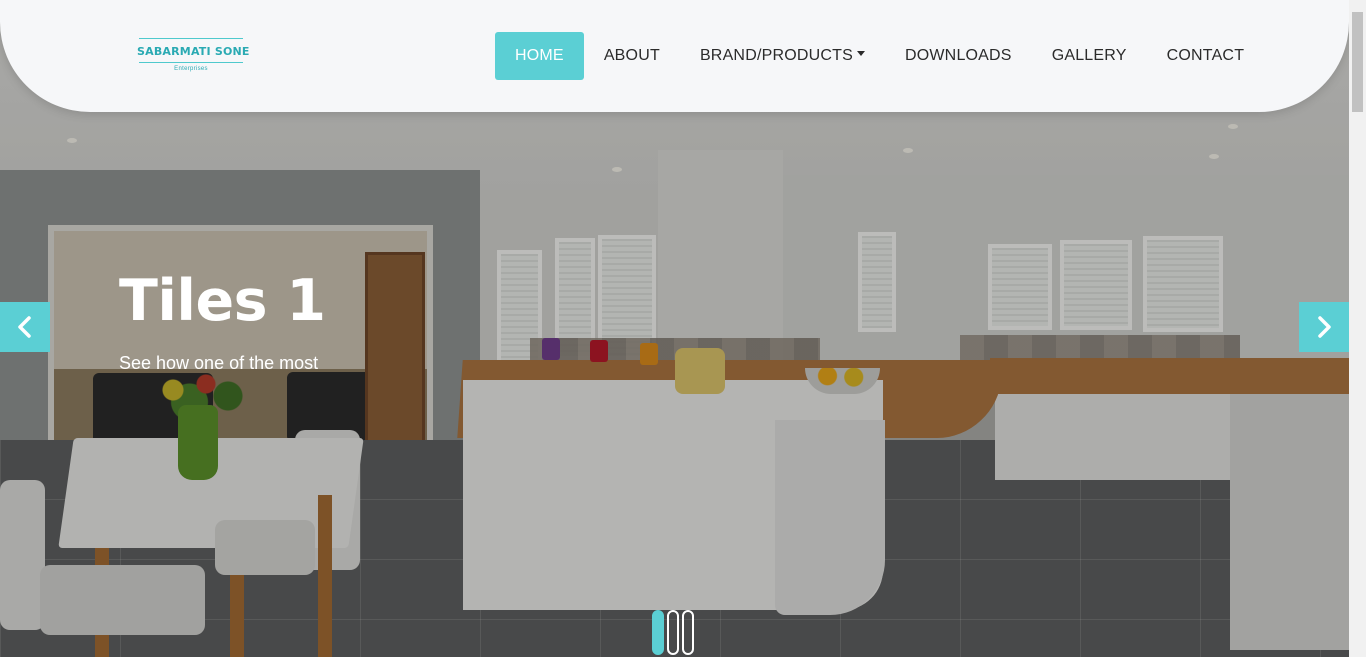  I want to click on nav-downloads-label: DOWNLOADS, so click(958, 55).